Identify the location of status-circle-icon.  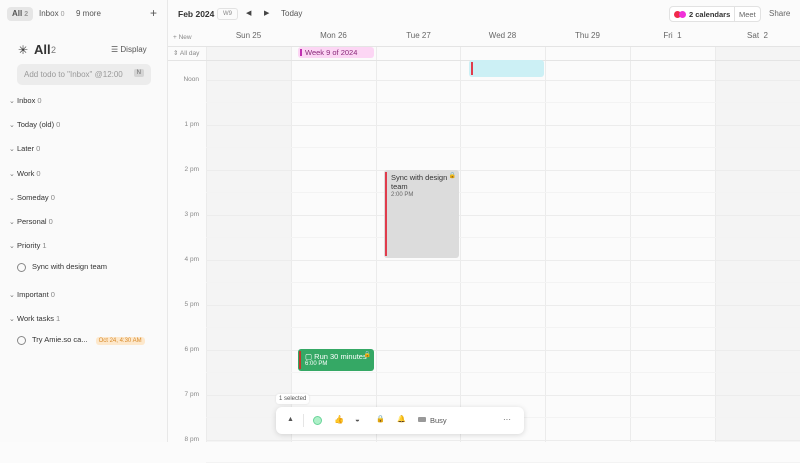
(317, 420).